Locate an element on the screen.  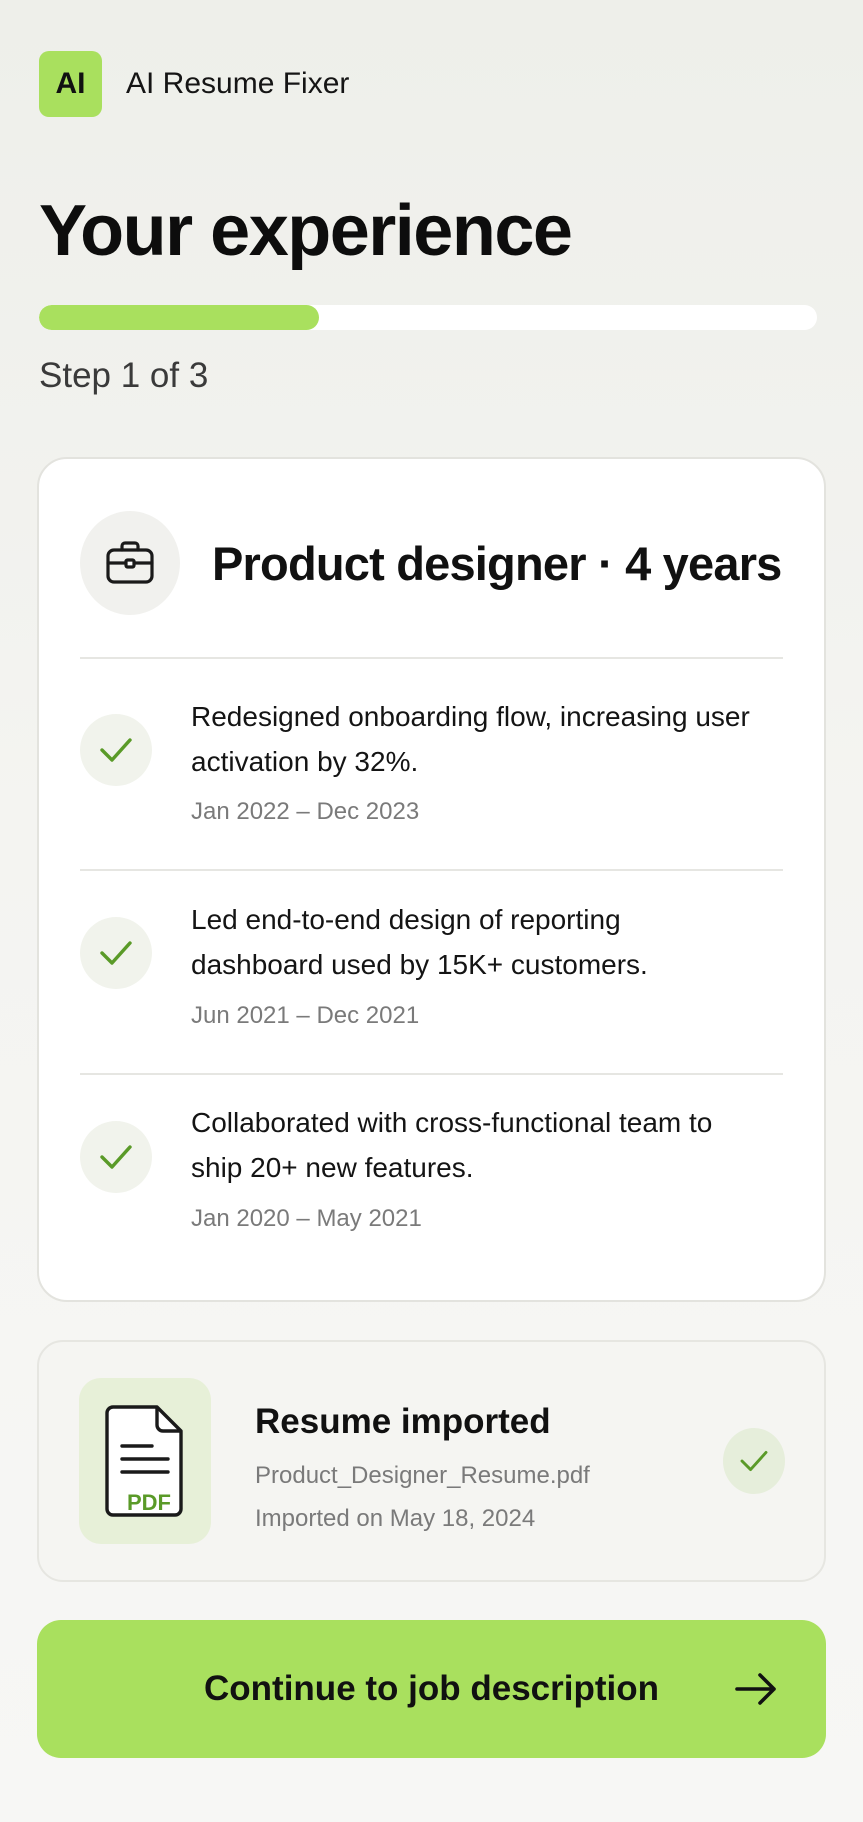
role-header: Product designer · 4 years is located at coordinates (431, 563).